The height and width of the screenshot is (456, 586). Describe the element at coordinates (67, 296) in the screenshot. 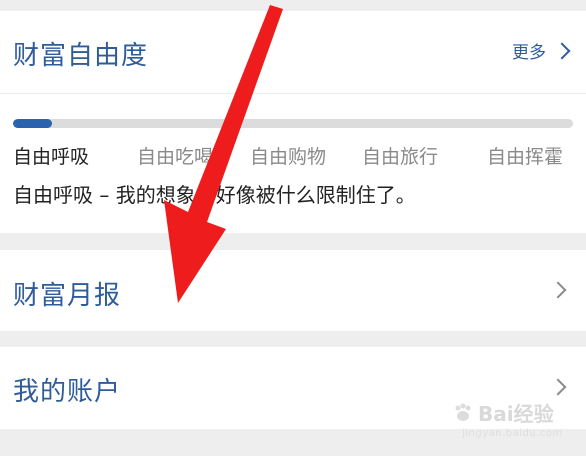

I see `monthly-report-title: 财富月报` at that location.